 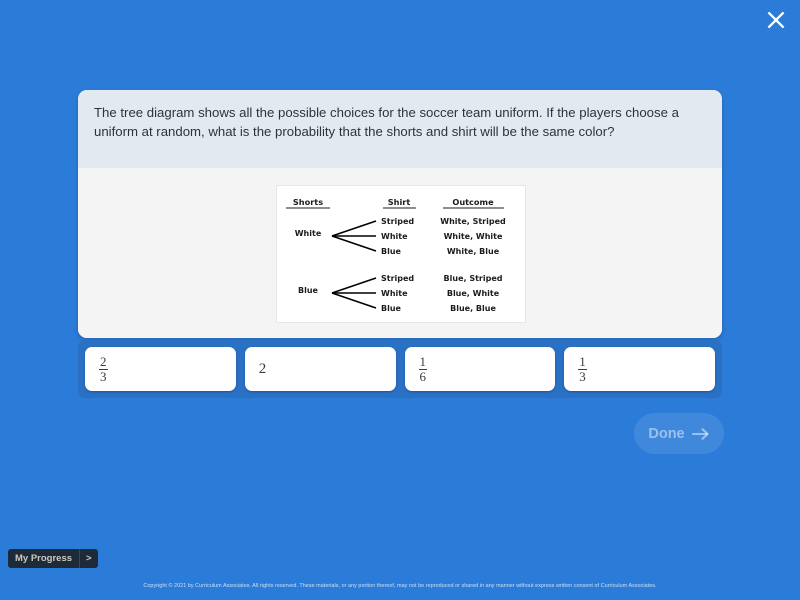 What do you see at coordinates (422, 376) in the screenshot?
I see `fraction-denominator: 6` at bounding box center [422, 376].